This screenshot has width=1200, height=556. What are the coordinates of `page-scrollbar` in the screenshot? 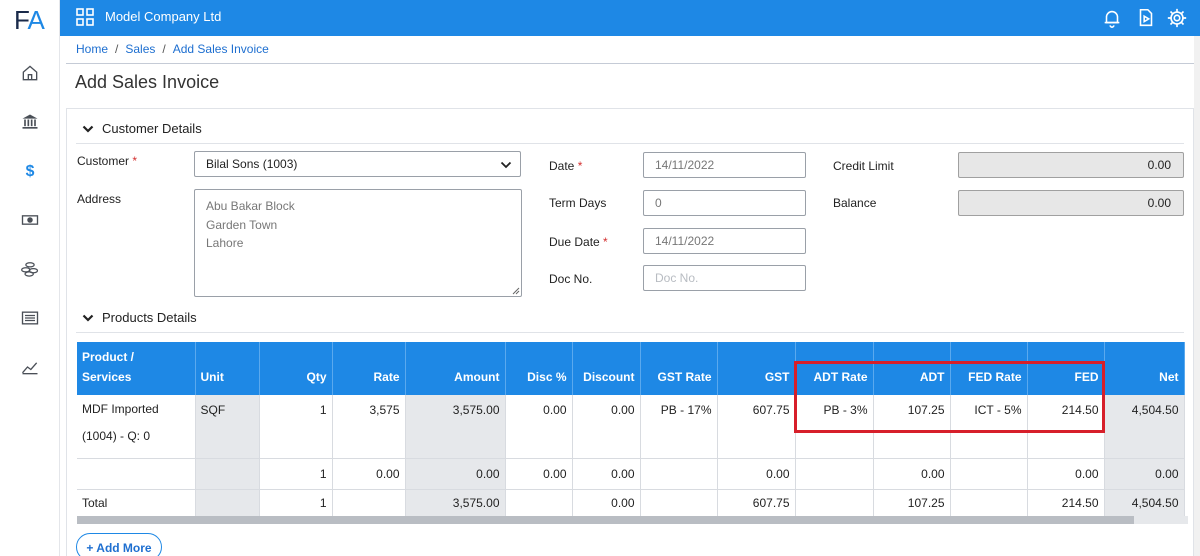 It's located at (1197, 296).